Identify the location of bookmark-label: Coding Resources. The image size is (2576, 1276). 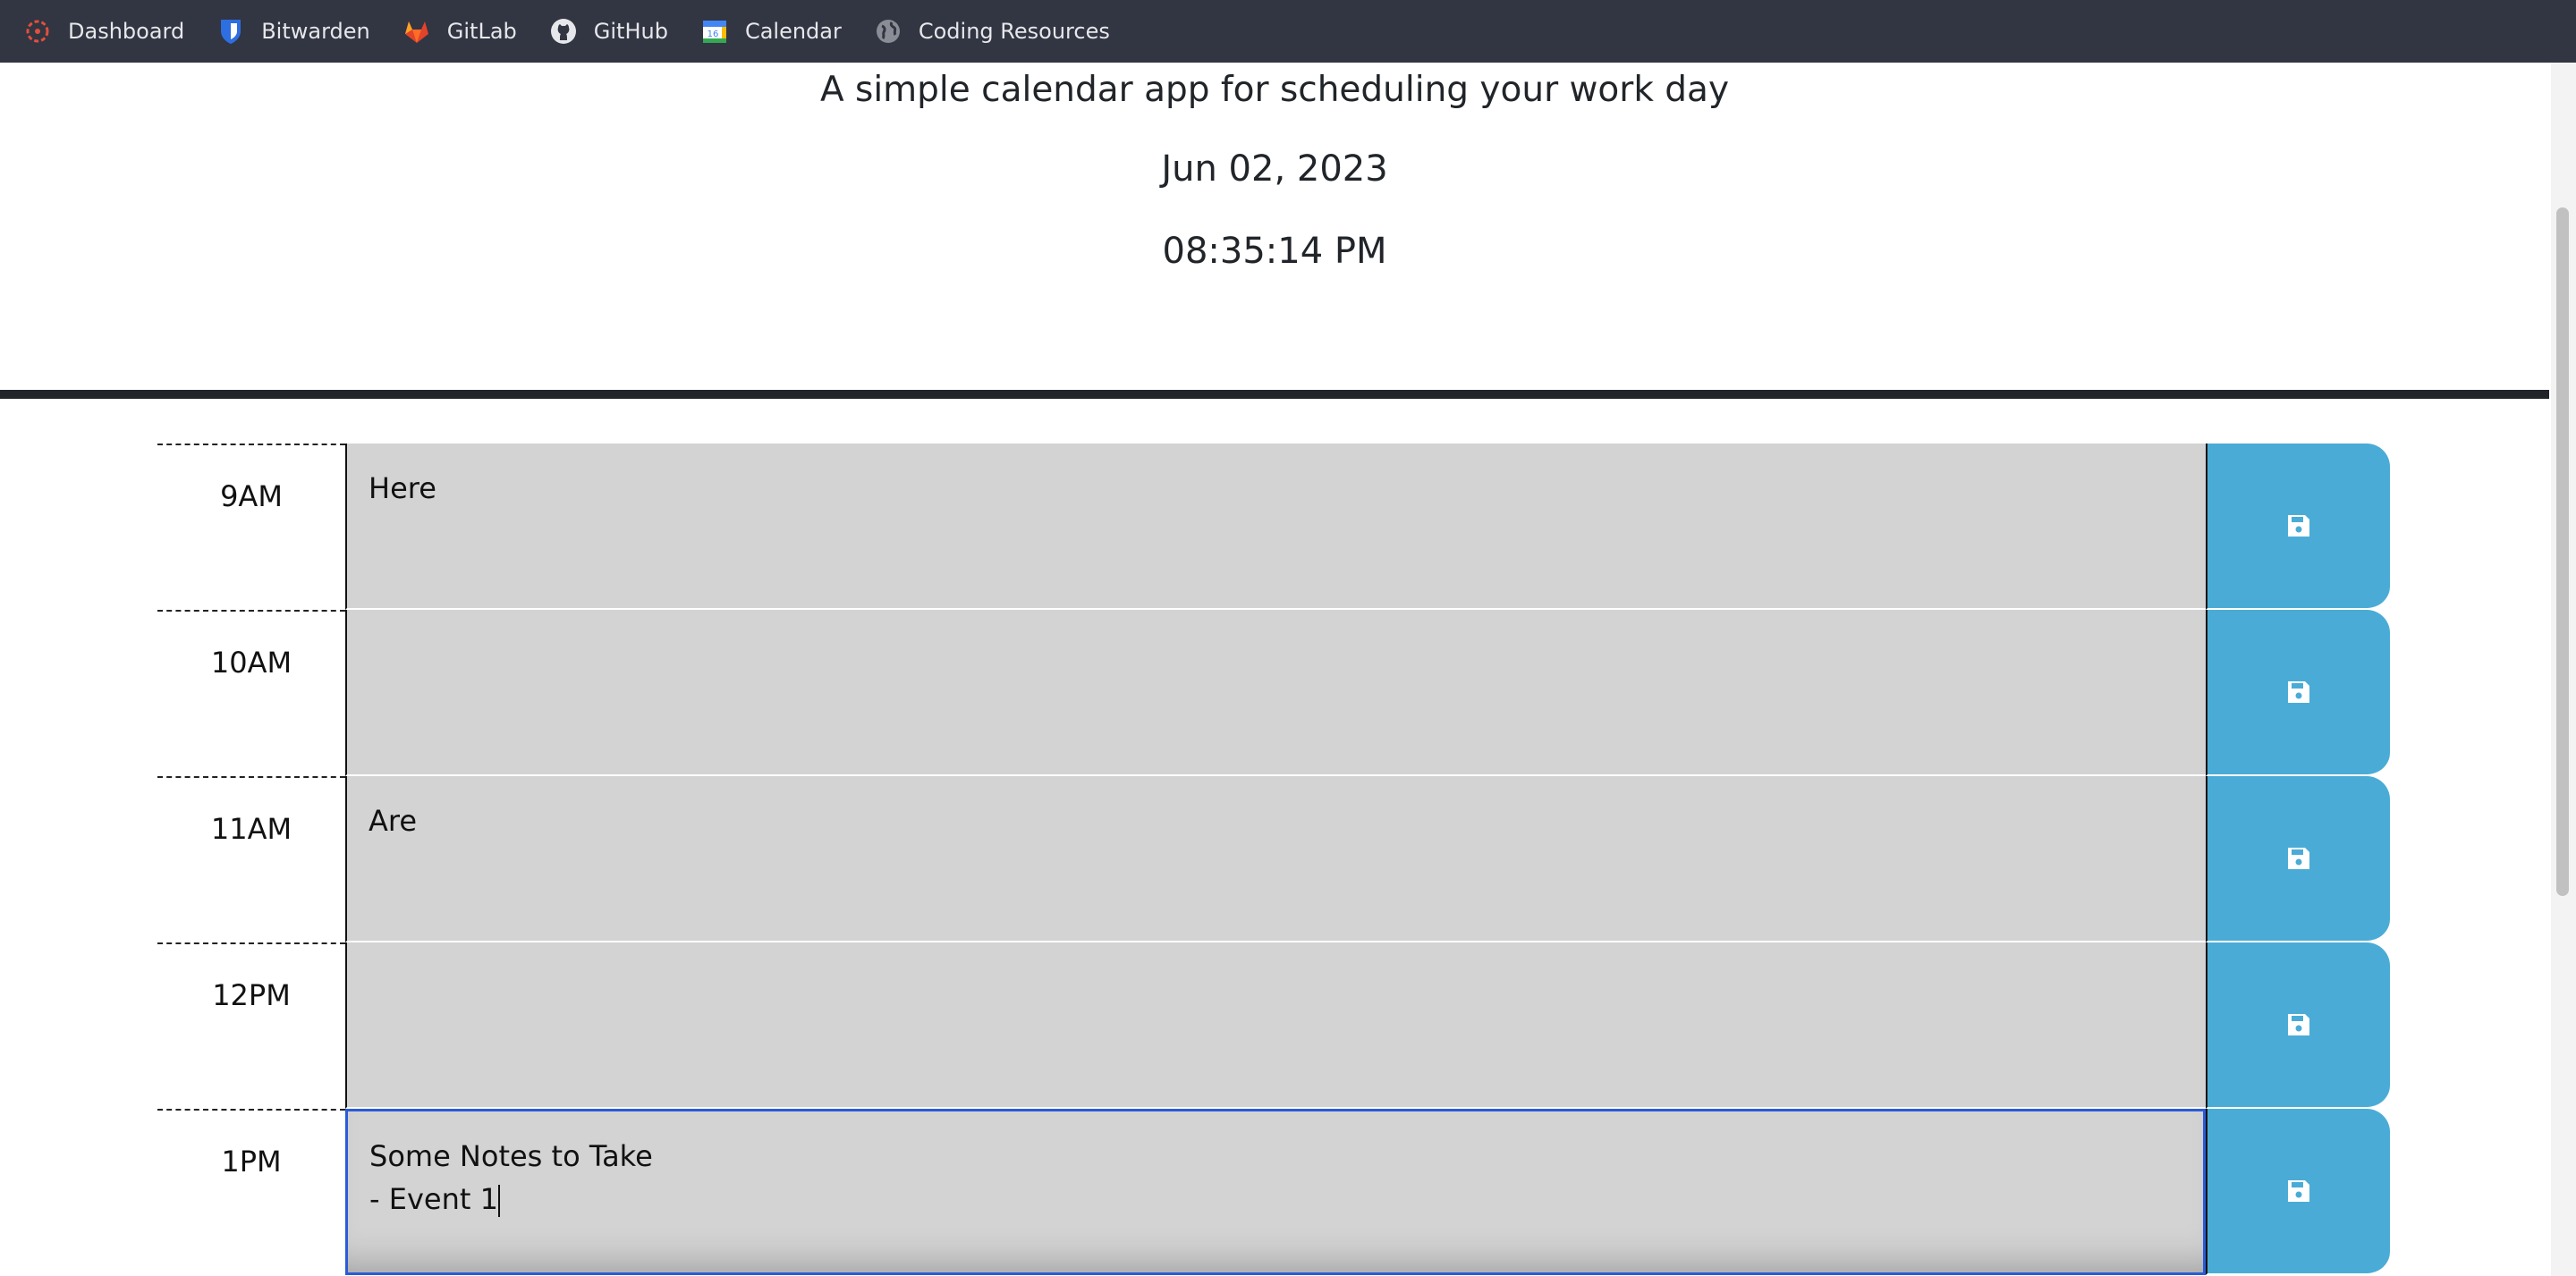
(1014, 32).